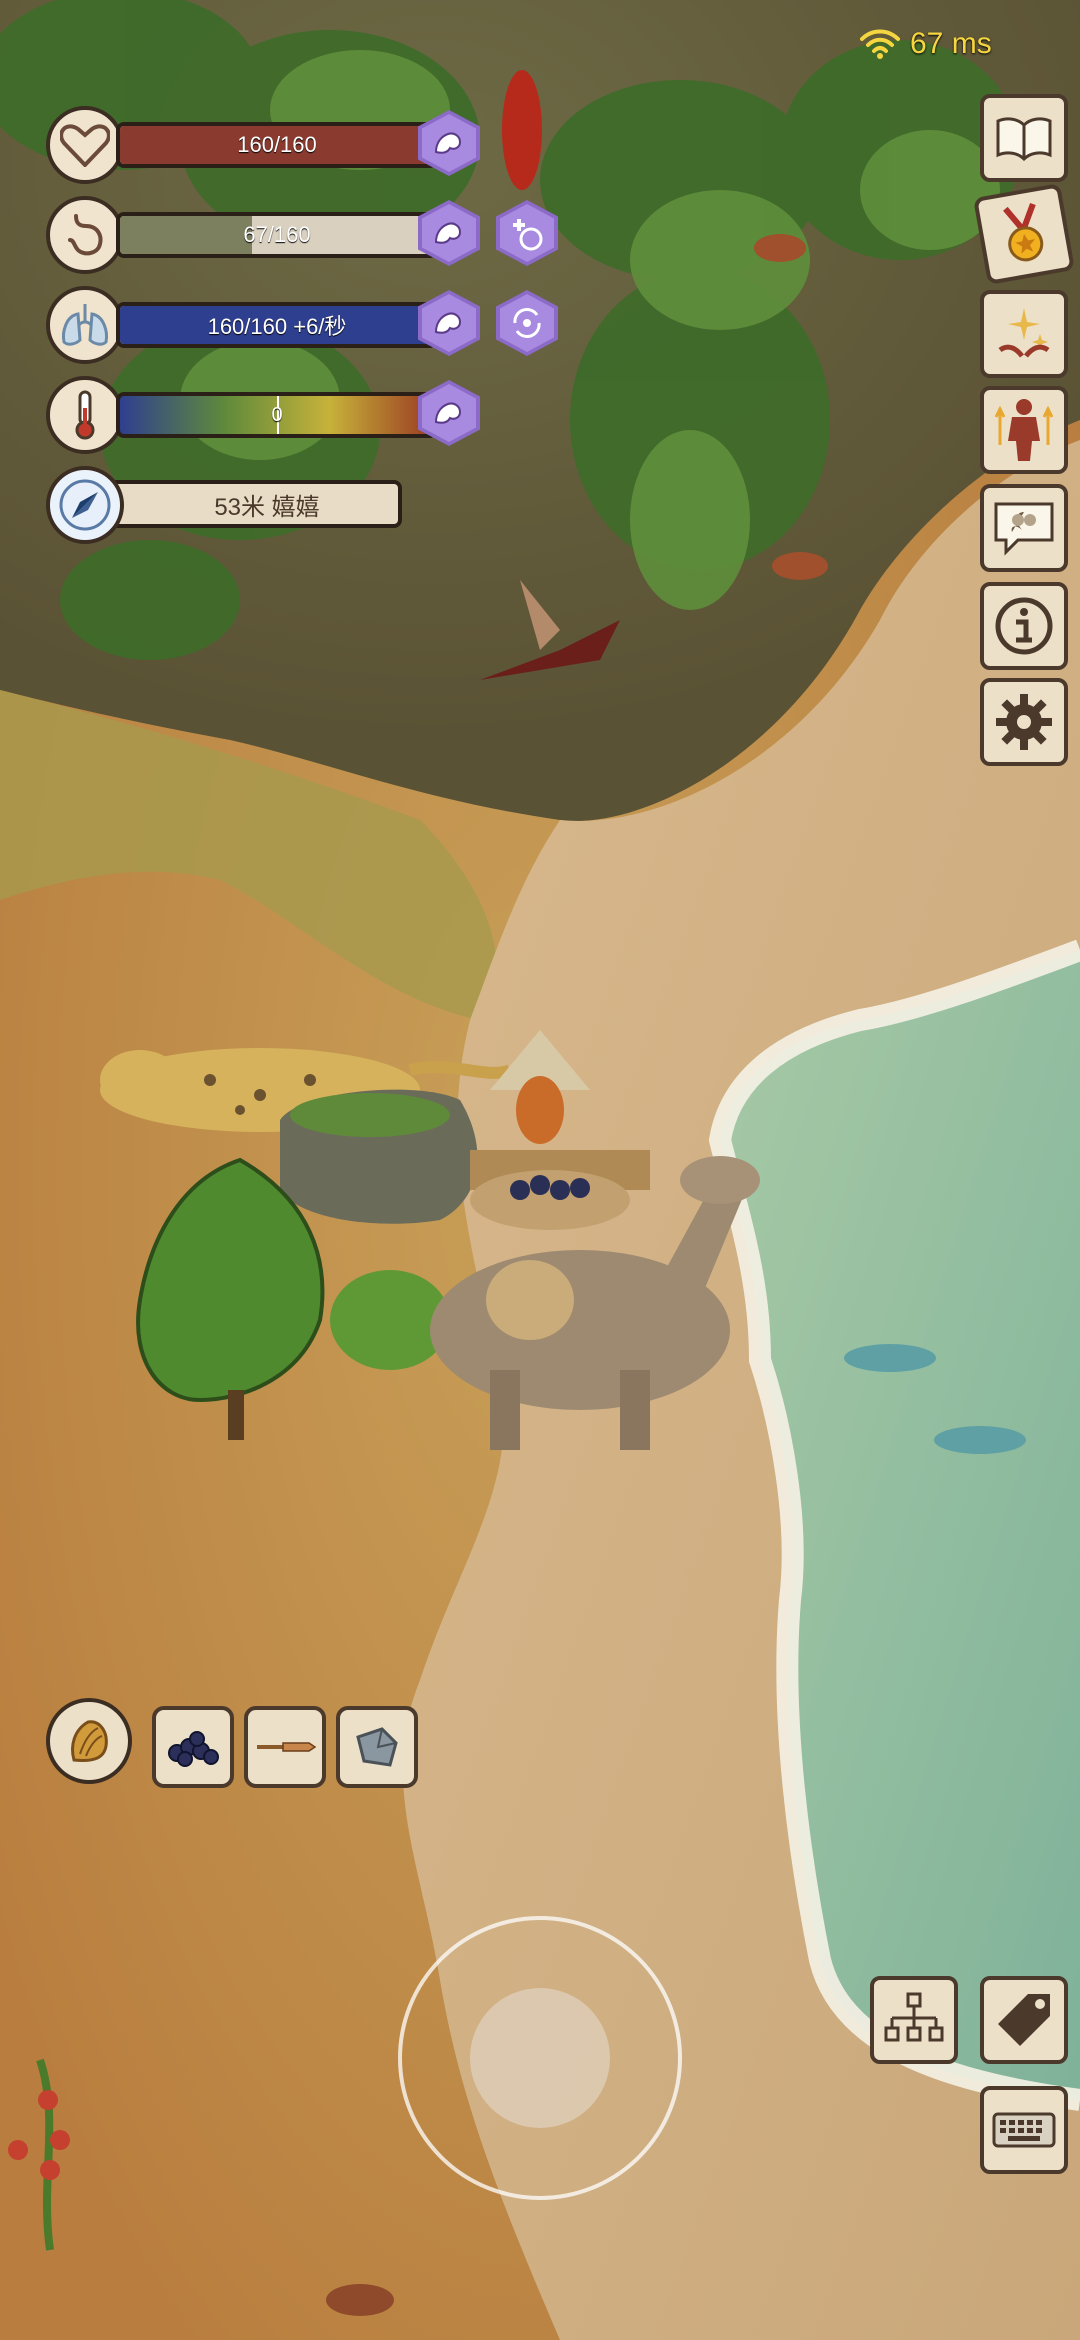 The width and height of the screenshot is (1080, 2340). I want to click on tag-icon, so click(1024, 2020).